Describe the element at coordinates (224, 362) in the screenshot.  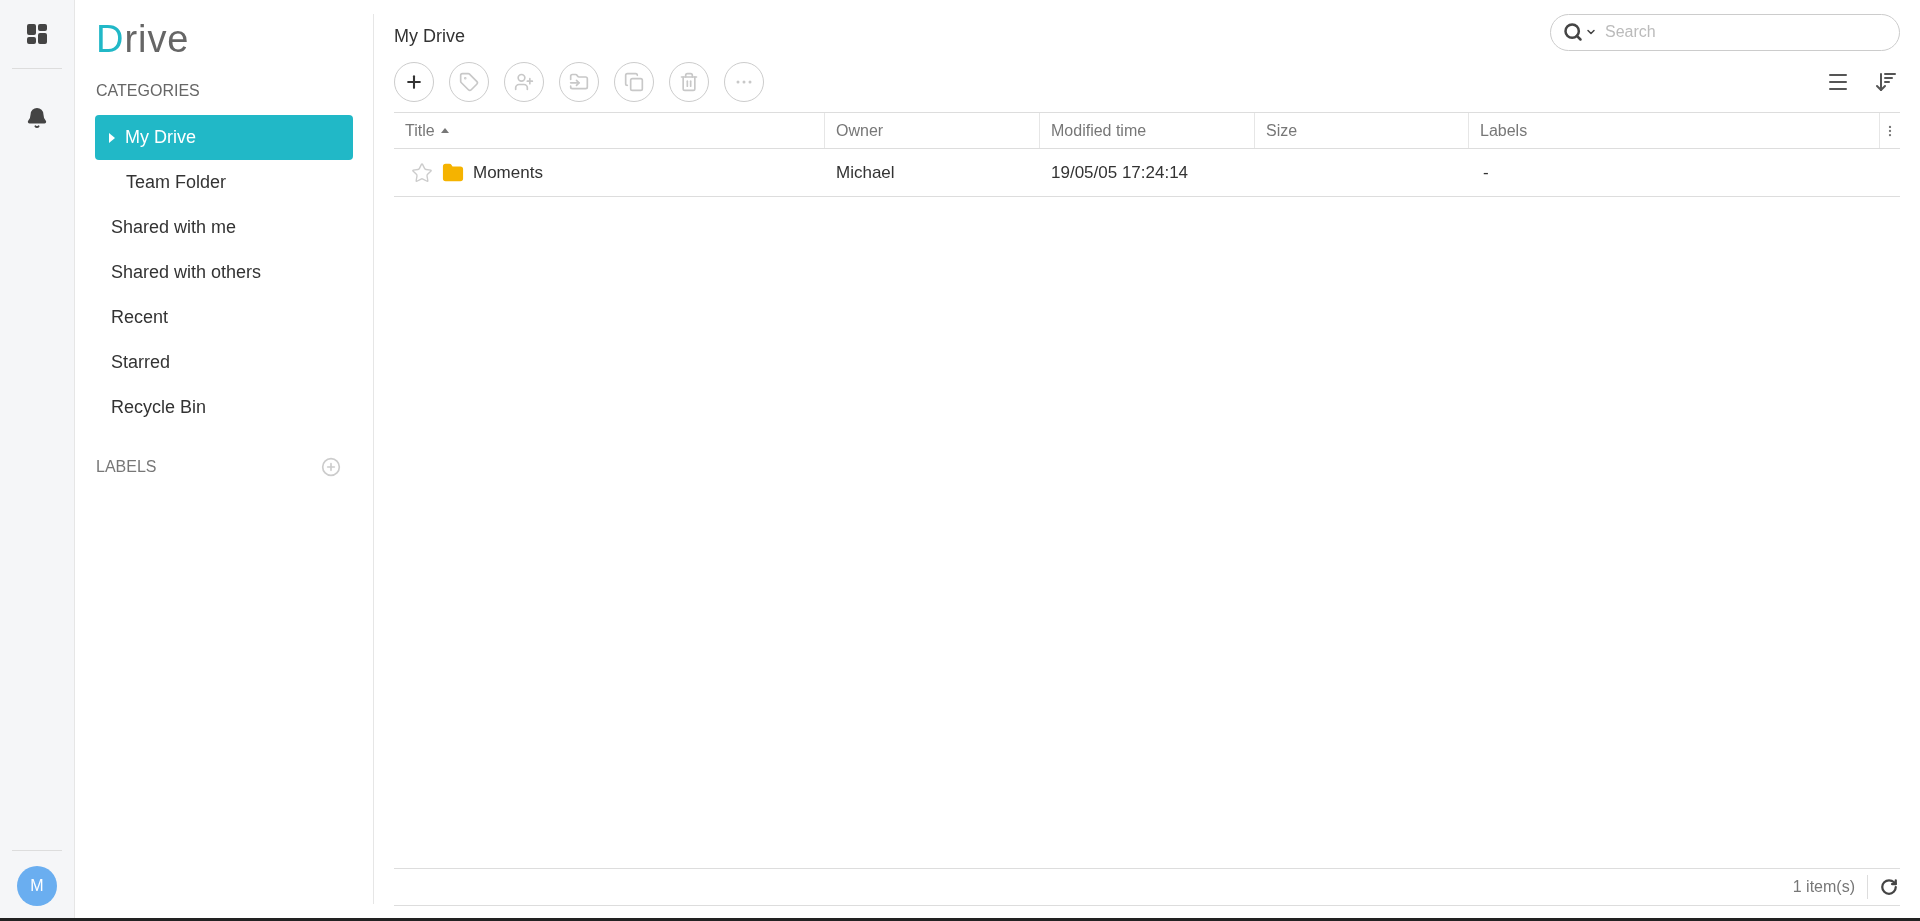
I see `nav-item: Starred` at that location.